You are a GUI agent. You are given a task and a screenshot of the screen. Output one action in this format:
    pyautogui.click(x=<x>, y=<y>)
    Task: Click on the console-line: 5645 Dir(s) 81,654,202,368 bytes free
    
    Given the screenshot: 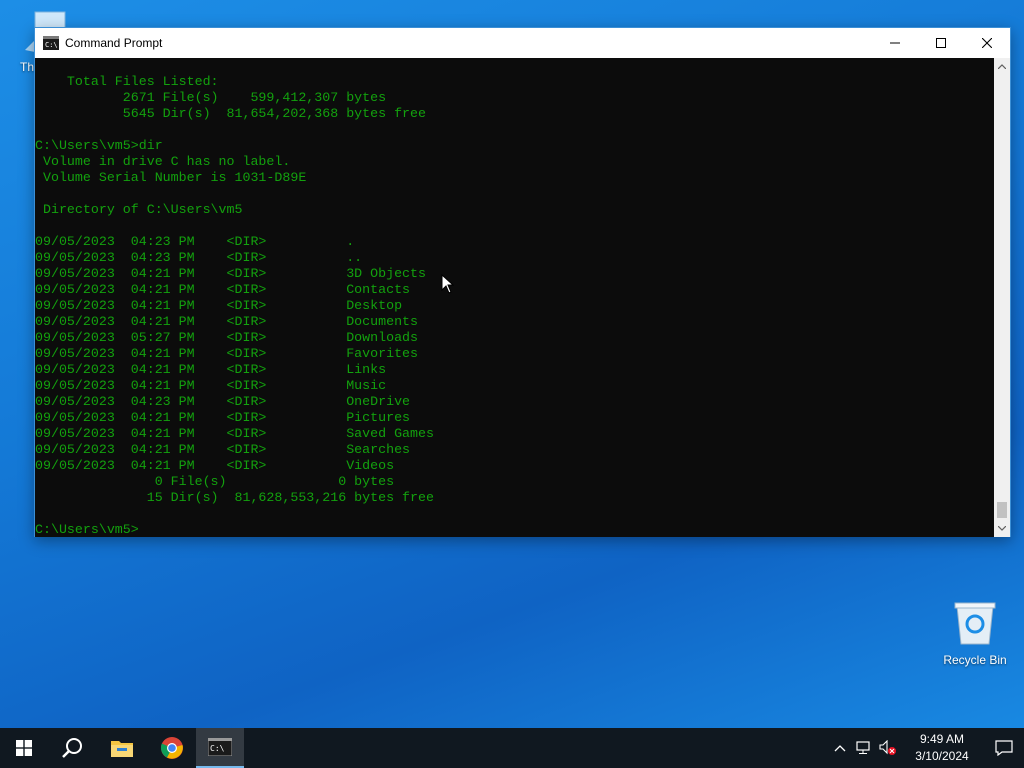 What is the action you would take?
    pyautogui.click(x=230, y=113)
    